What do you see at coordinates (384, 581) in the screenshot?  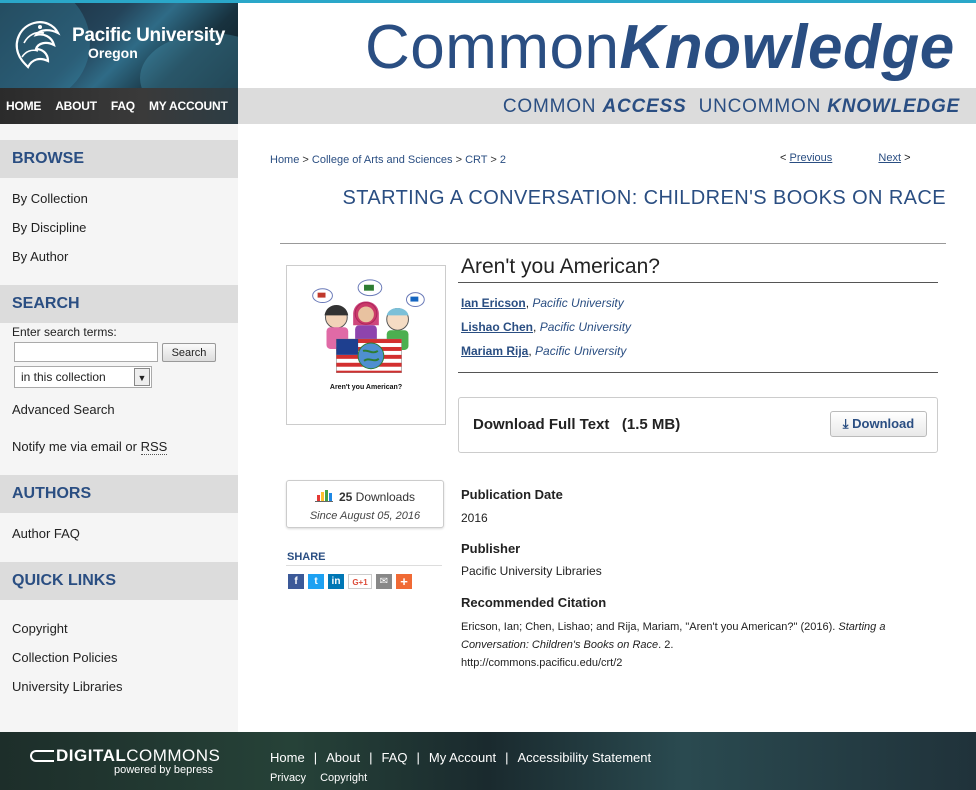 I see `email-share-icon: ✉` at bounding box center [384, 581].